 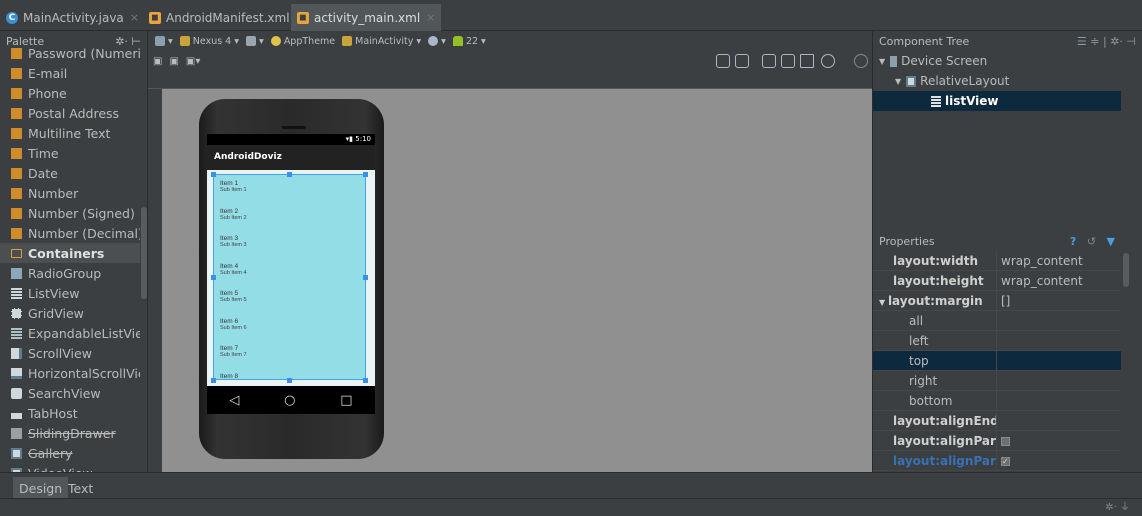 I want to click on palette-item: Number (Decimal), so click(x=70, y=233).